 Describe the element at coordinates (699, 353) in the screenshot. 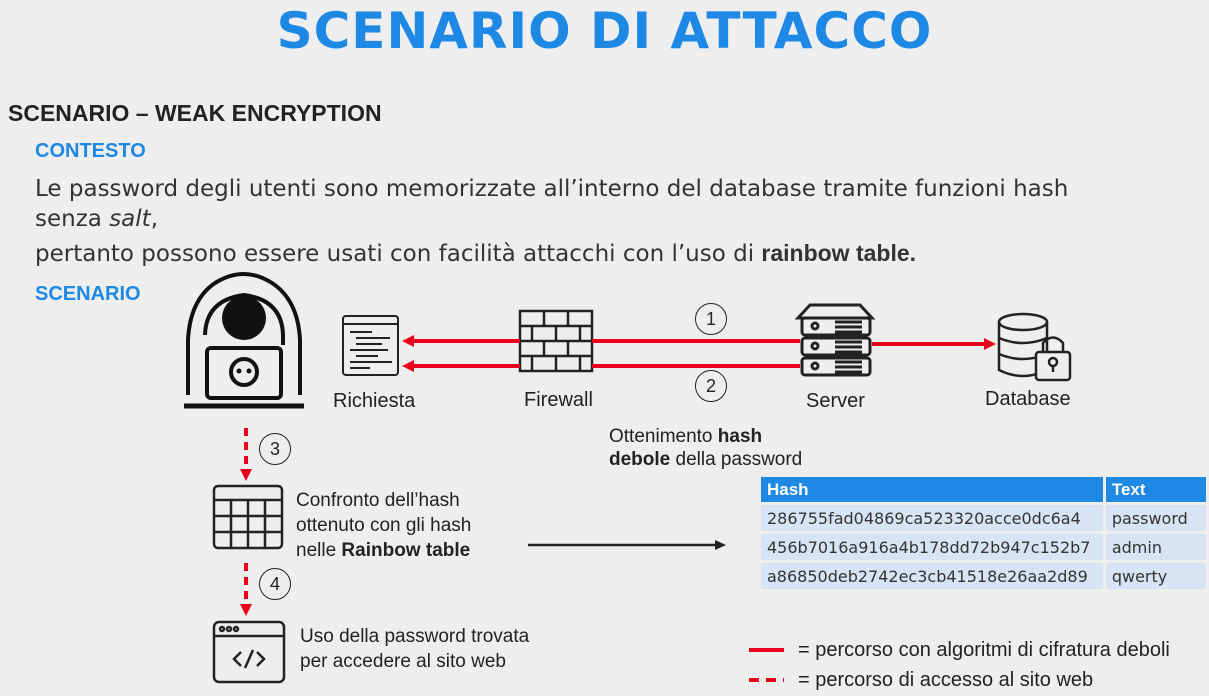

I see `weak-path-arrows` at that location.